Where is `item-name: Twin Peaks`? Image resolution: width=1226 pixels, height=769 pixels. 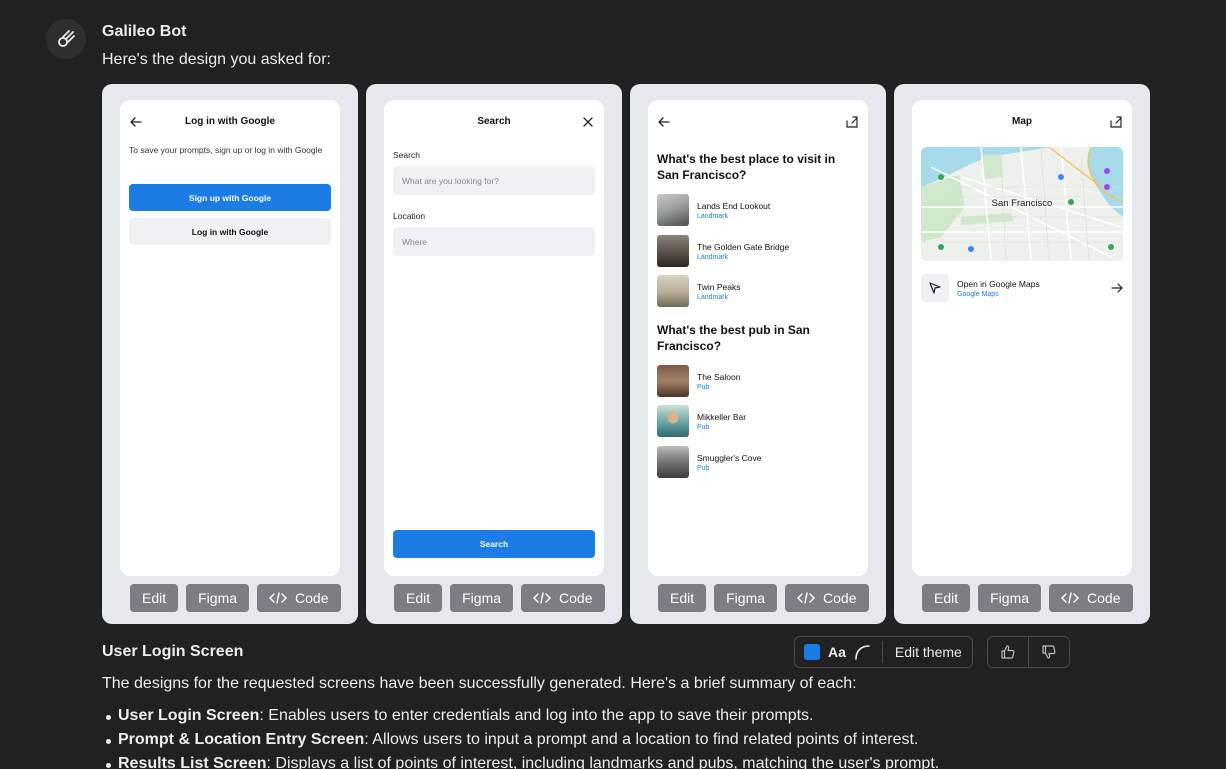
item-name: Twin Peaks is located at coordinates (719, 286).